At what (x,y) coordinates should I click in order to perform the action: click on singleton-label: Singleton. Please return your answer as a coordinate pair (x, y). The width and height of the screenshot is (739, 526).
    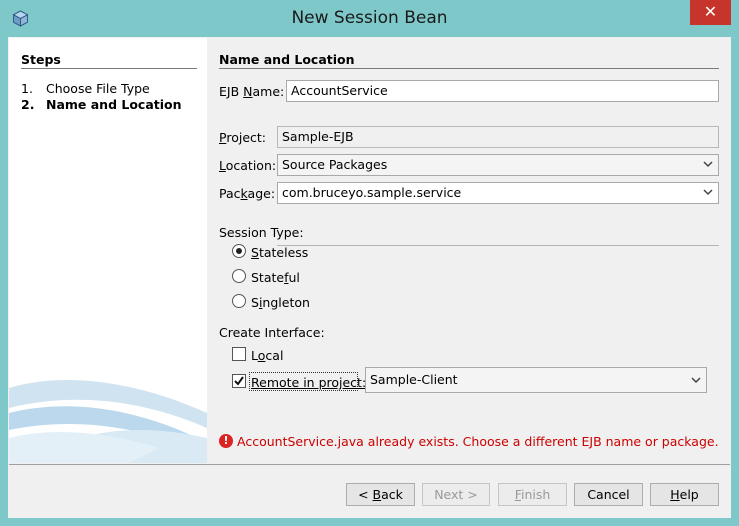
    Looking at the image, I should click on (280, 302).